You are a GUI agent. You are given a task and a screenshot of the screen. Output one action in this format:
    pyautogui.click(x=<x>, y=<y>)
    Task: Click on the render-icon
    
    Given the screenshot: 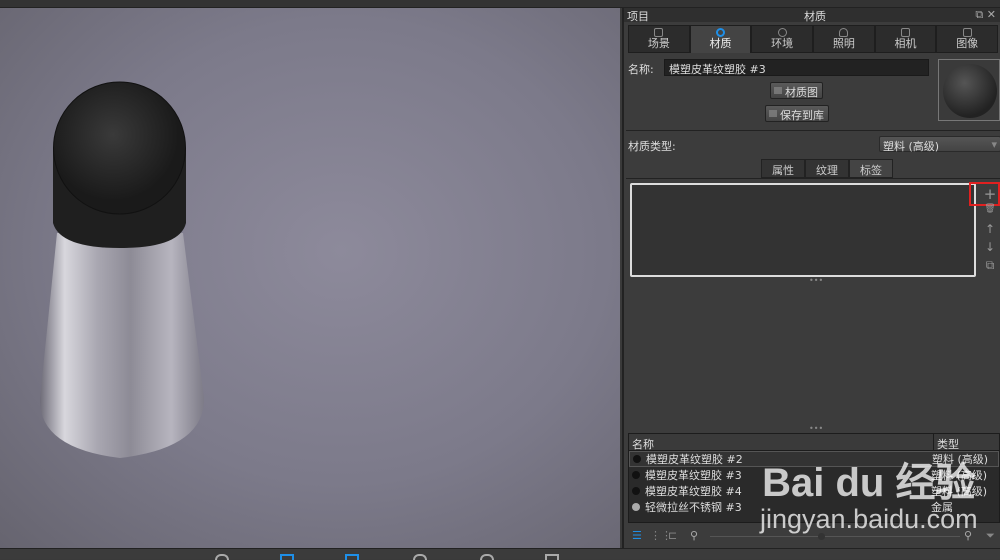 What is the action you would take?
    pyautogui.click(x=420, y=557)
    